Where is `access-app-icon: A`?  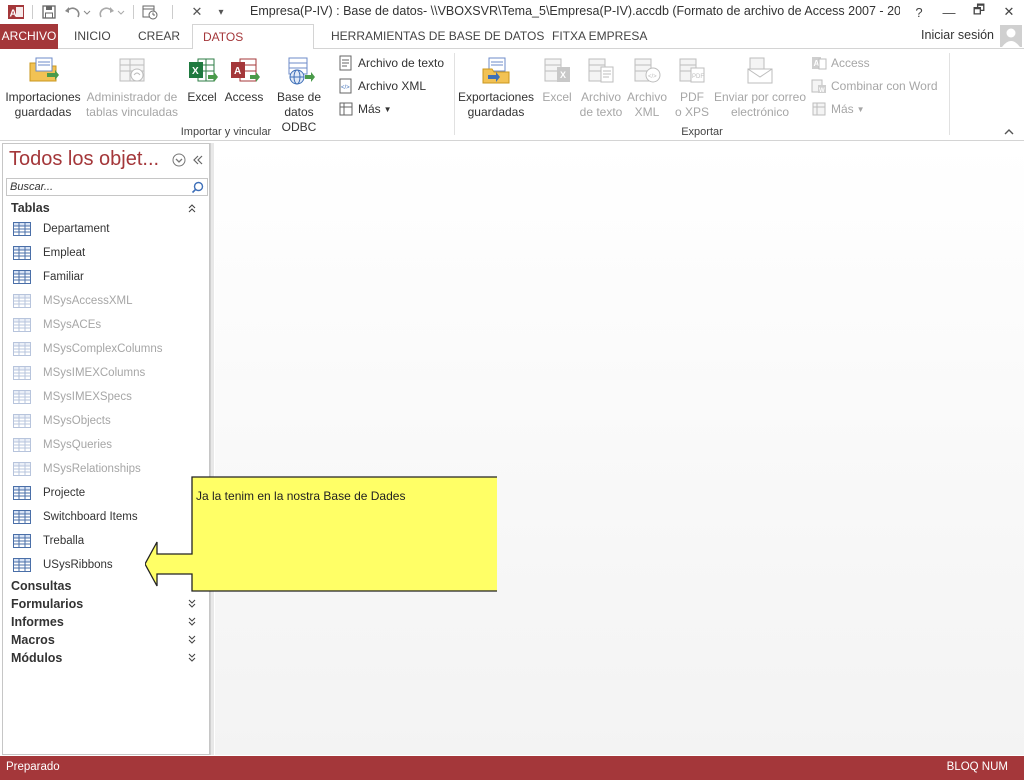 access-app-icon: A is located at coordinates (16, 12).